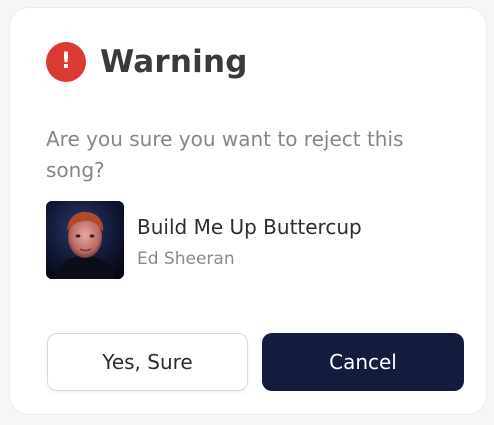 This screenshot has height=425, width=494. I want to click on song-item: Build Me Up Buttercup Ed Sheeran, so click(204, 240).